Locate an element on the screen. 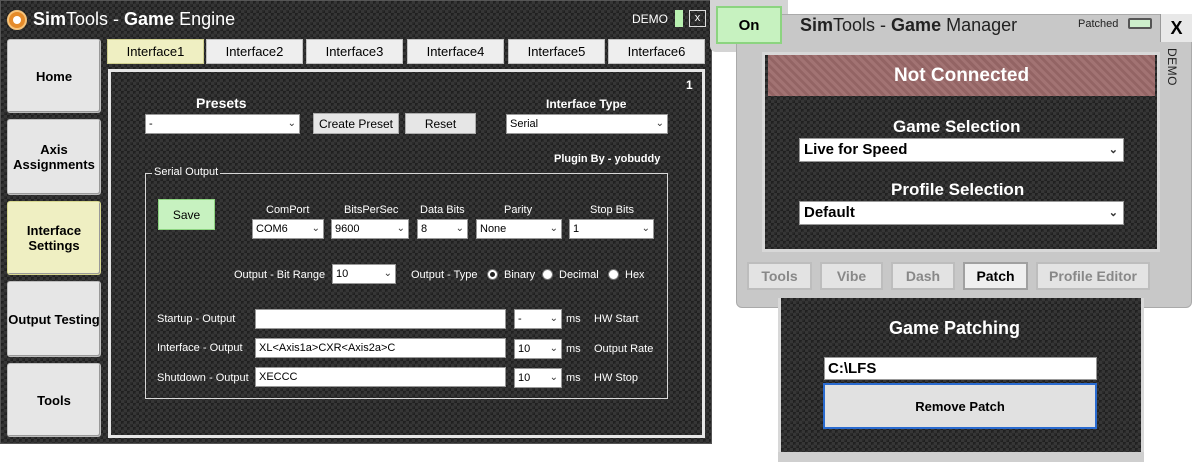 The height and width of the screenshot is (462, 1192). shutdown-ms-unit: ms is located at coordinates (573, 378).